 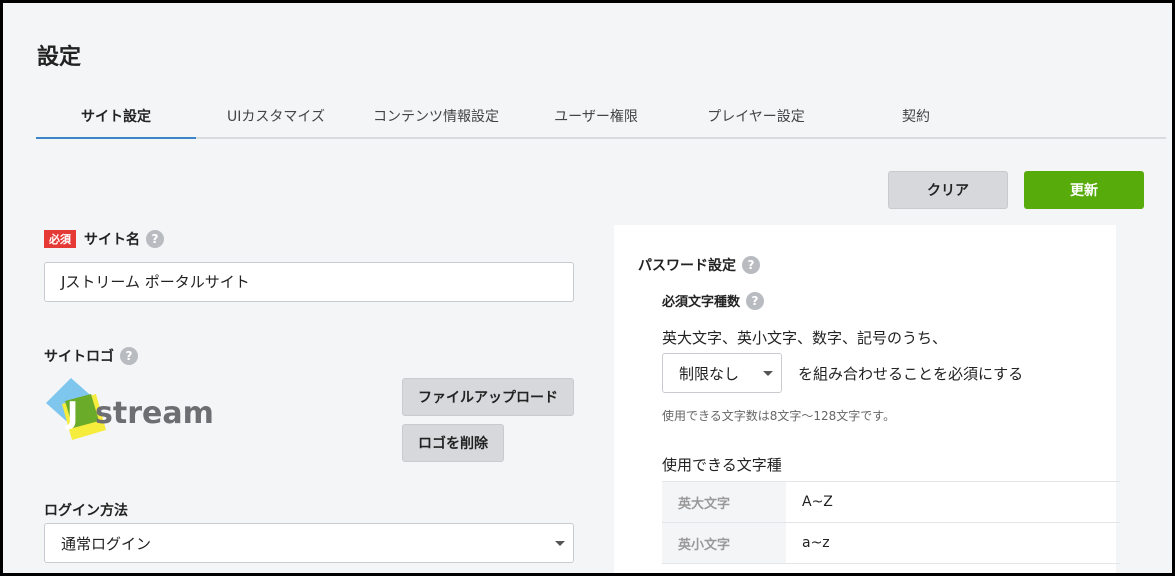 What do you see at coordinates (112, 240) in the screenshot?
I see `site-name-label: サイト名` at bounding box center [112, 240].